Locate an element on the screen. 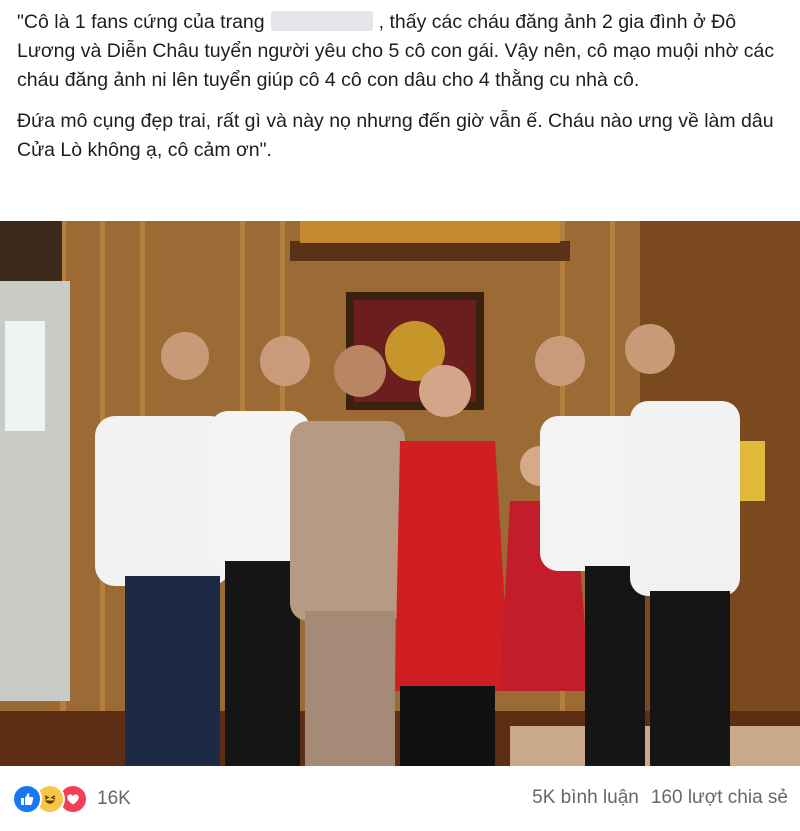 This screenshot has width=800, height=831. reactions-summary: 16K is located at coordinates (71, 799).